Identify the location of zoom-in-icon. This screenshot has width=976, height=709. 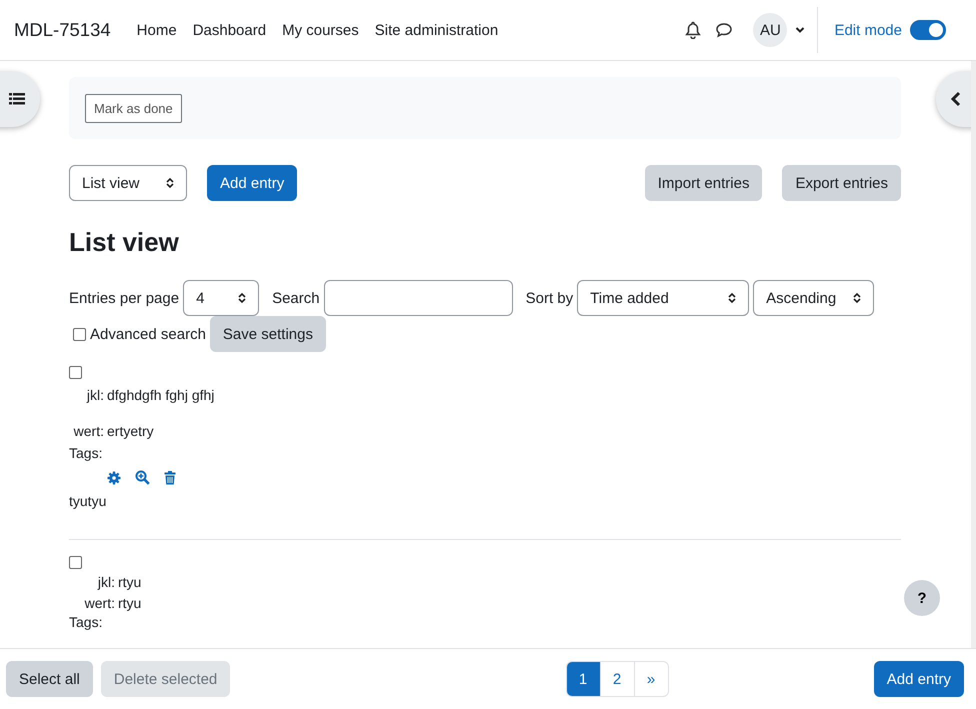
(142, 477).